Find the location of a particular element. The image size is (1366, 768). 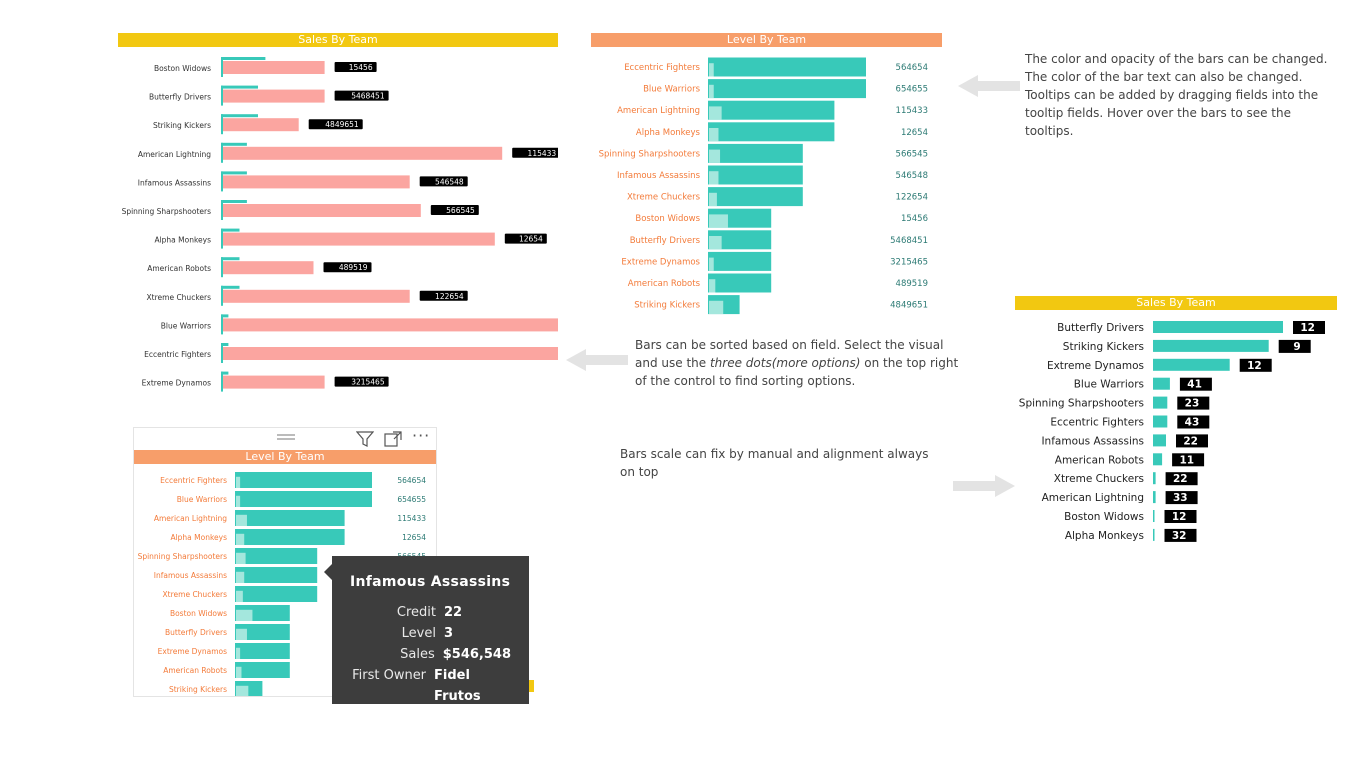

filter-icon is located at coordinates (365, 441).